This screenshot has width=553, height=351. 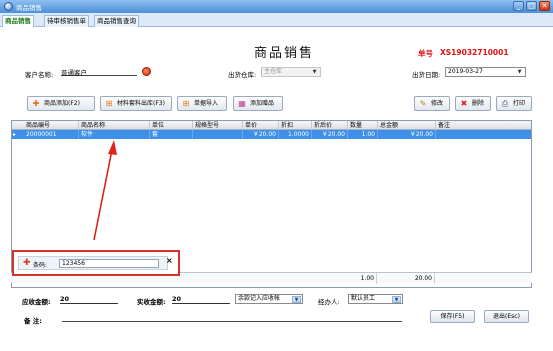 I want to click on note-input, so click(x=232, y=317).